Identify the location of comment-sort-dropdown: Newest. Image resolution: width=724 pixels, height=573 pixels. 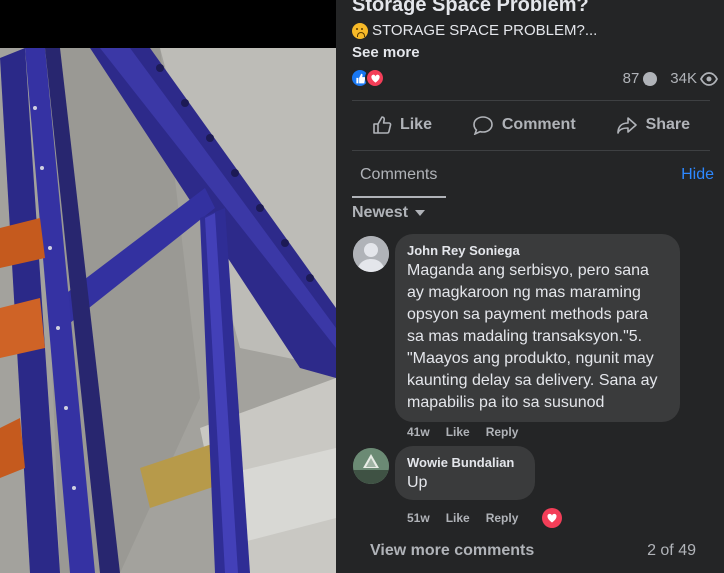
(389, 213).